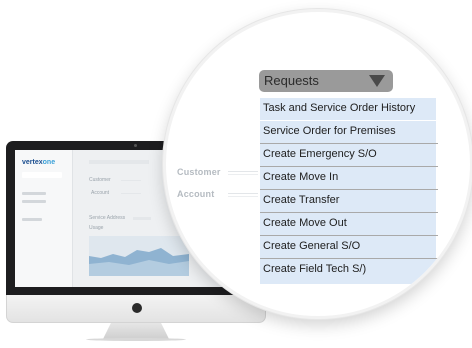  I want to click on usage-chart, so click(139, 256).